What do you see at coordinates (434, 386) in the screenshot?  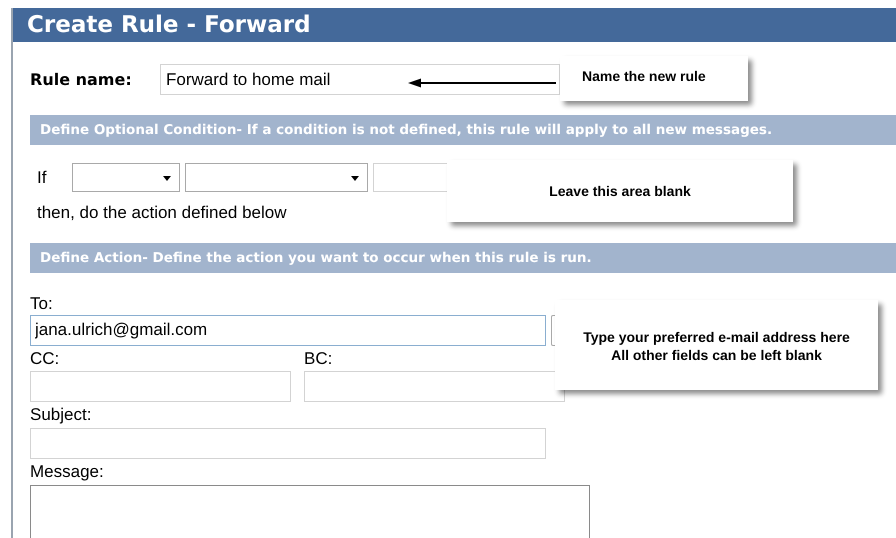 I see `bc-field` at bounding box center [434, 386].